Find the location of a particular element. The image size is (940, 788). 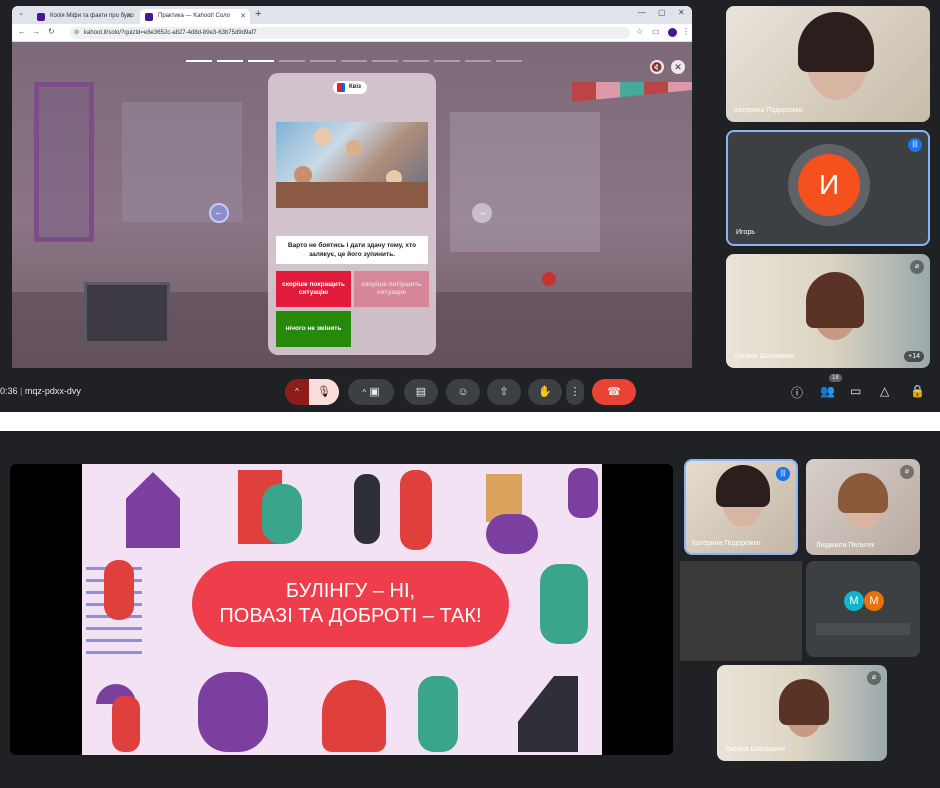

leave-call-icon: ☎ is located at coordinates (614, 392).